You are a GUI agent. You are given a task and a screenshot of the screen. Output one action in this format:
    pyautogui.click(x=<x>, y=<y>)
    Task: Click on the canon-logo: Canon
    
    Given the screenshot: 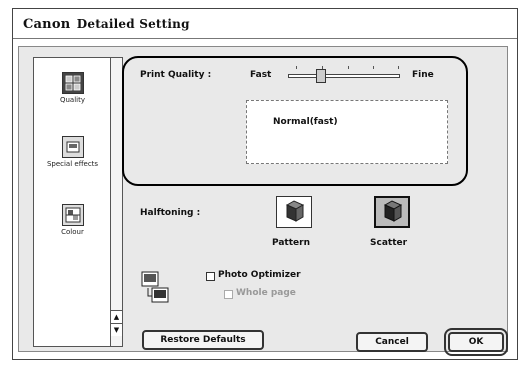 What is the action you would take?
    pyautogui.click(x=47, y=24)
    